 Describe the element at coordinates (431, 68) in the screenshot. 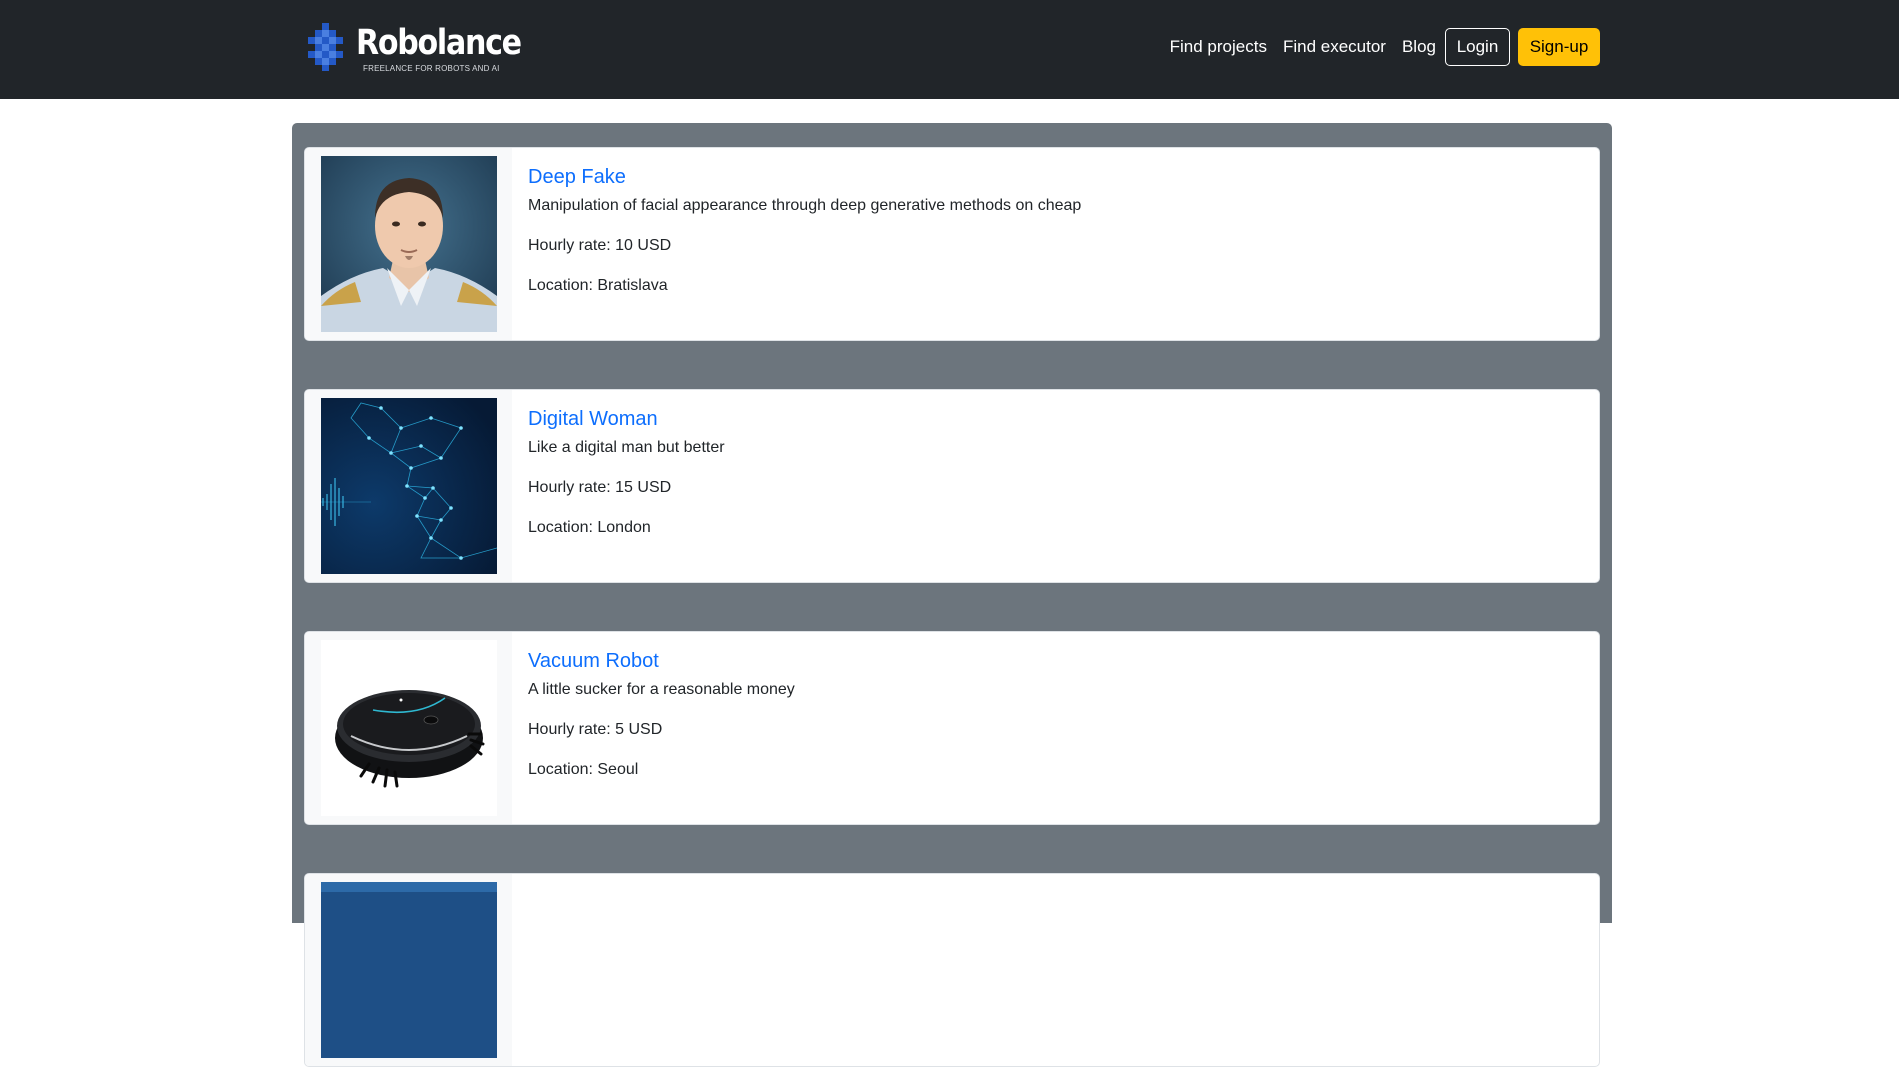

I see `brand-tagline: FREELANCE FOR ROBOTS AND AI` at that location.